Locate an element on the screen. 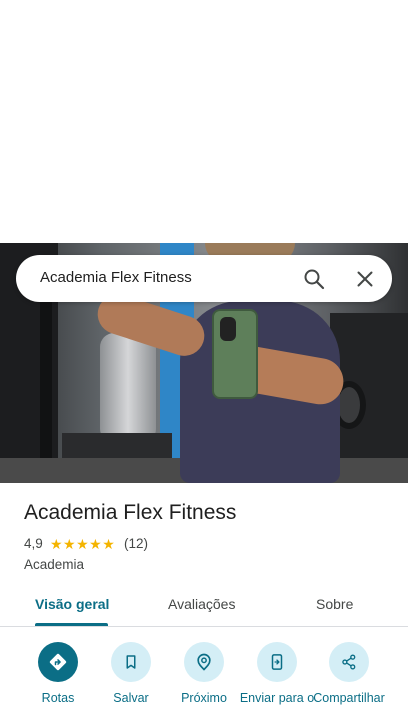 This screenshot has width=408, height=726. photo-phone is located at coordinates (235, 354).